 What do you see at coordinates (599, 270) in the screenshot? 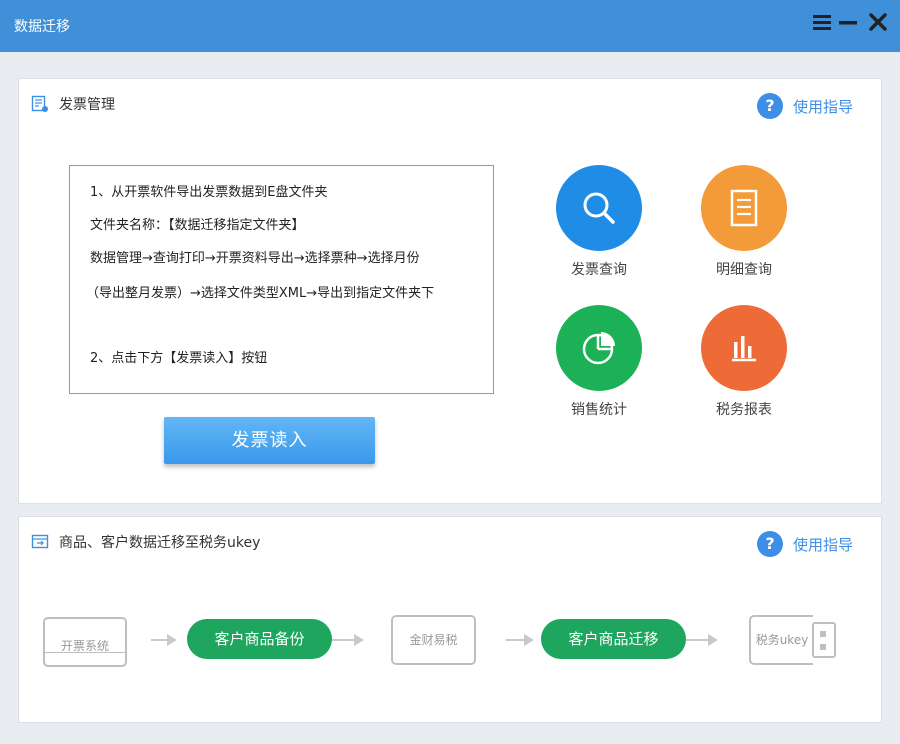
I see `tile-label: 发票查询` at bounding box center [599, 270].